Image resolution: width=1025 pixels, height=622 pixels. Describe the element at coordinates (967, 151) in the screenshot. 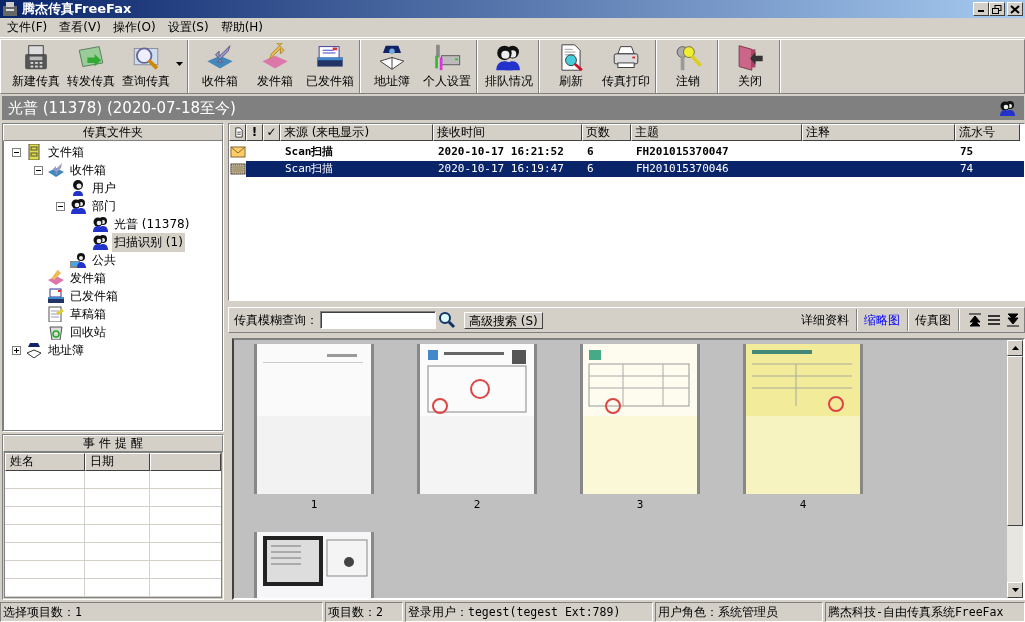

I see `table-cell-text: 75` at that location.